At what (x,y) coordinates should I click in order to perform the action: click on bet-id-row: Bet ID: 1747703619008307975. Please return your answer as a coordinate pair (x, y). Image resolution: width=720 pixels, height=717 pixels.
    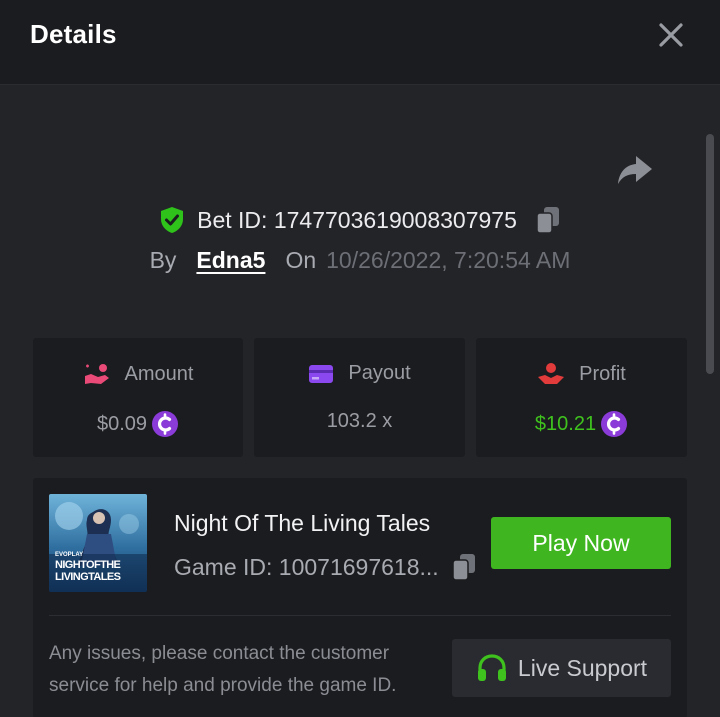
    Looking at the image, I should click on (360, 220).